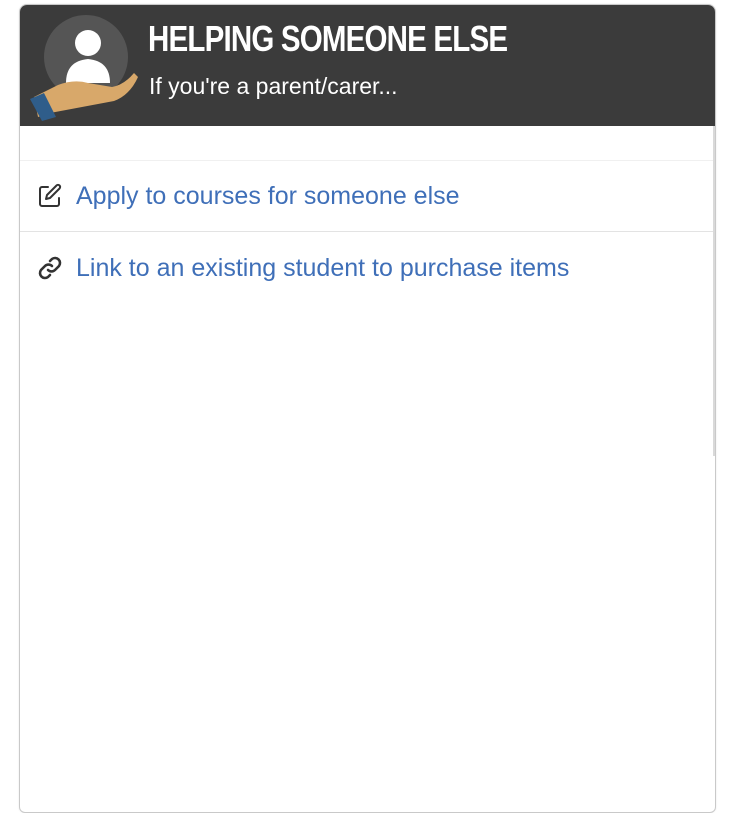 The width and height of the screenshot is (729, 813). What do you see at coordinates (328, 38) in the screenshot?
I see `panel-title: HELPING SOMEONE ELSE` at bounding box center [328, 38].